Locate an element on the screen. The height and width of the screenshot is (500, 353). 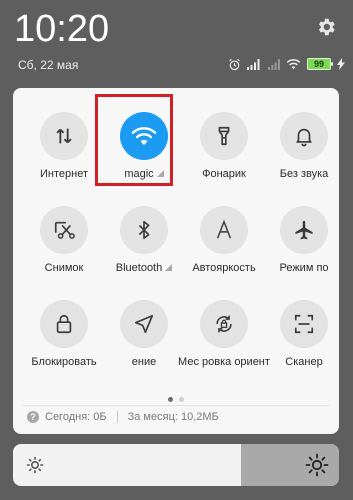
page-indicator is located at coordinates (176, 395).